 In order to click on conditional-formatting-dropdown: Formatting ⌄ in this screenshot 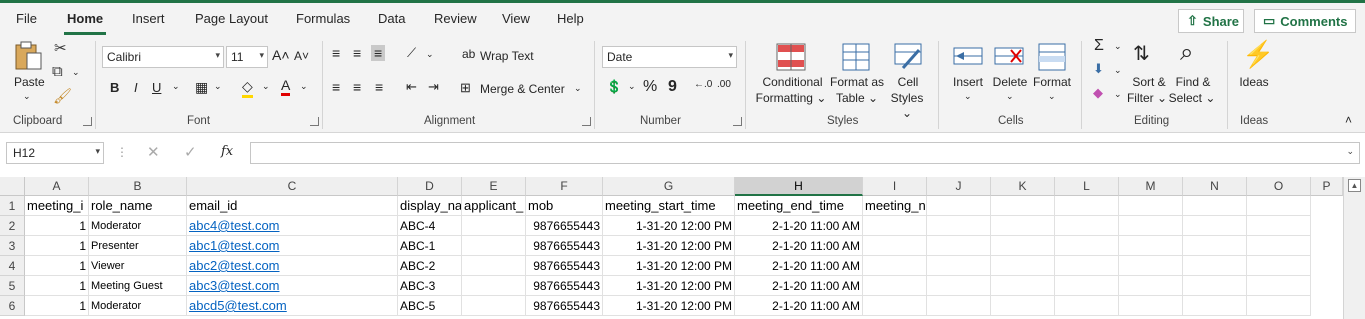, I will do `click(791, 98)`.